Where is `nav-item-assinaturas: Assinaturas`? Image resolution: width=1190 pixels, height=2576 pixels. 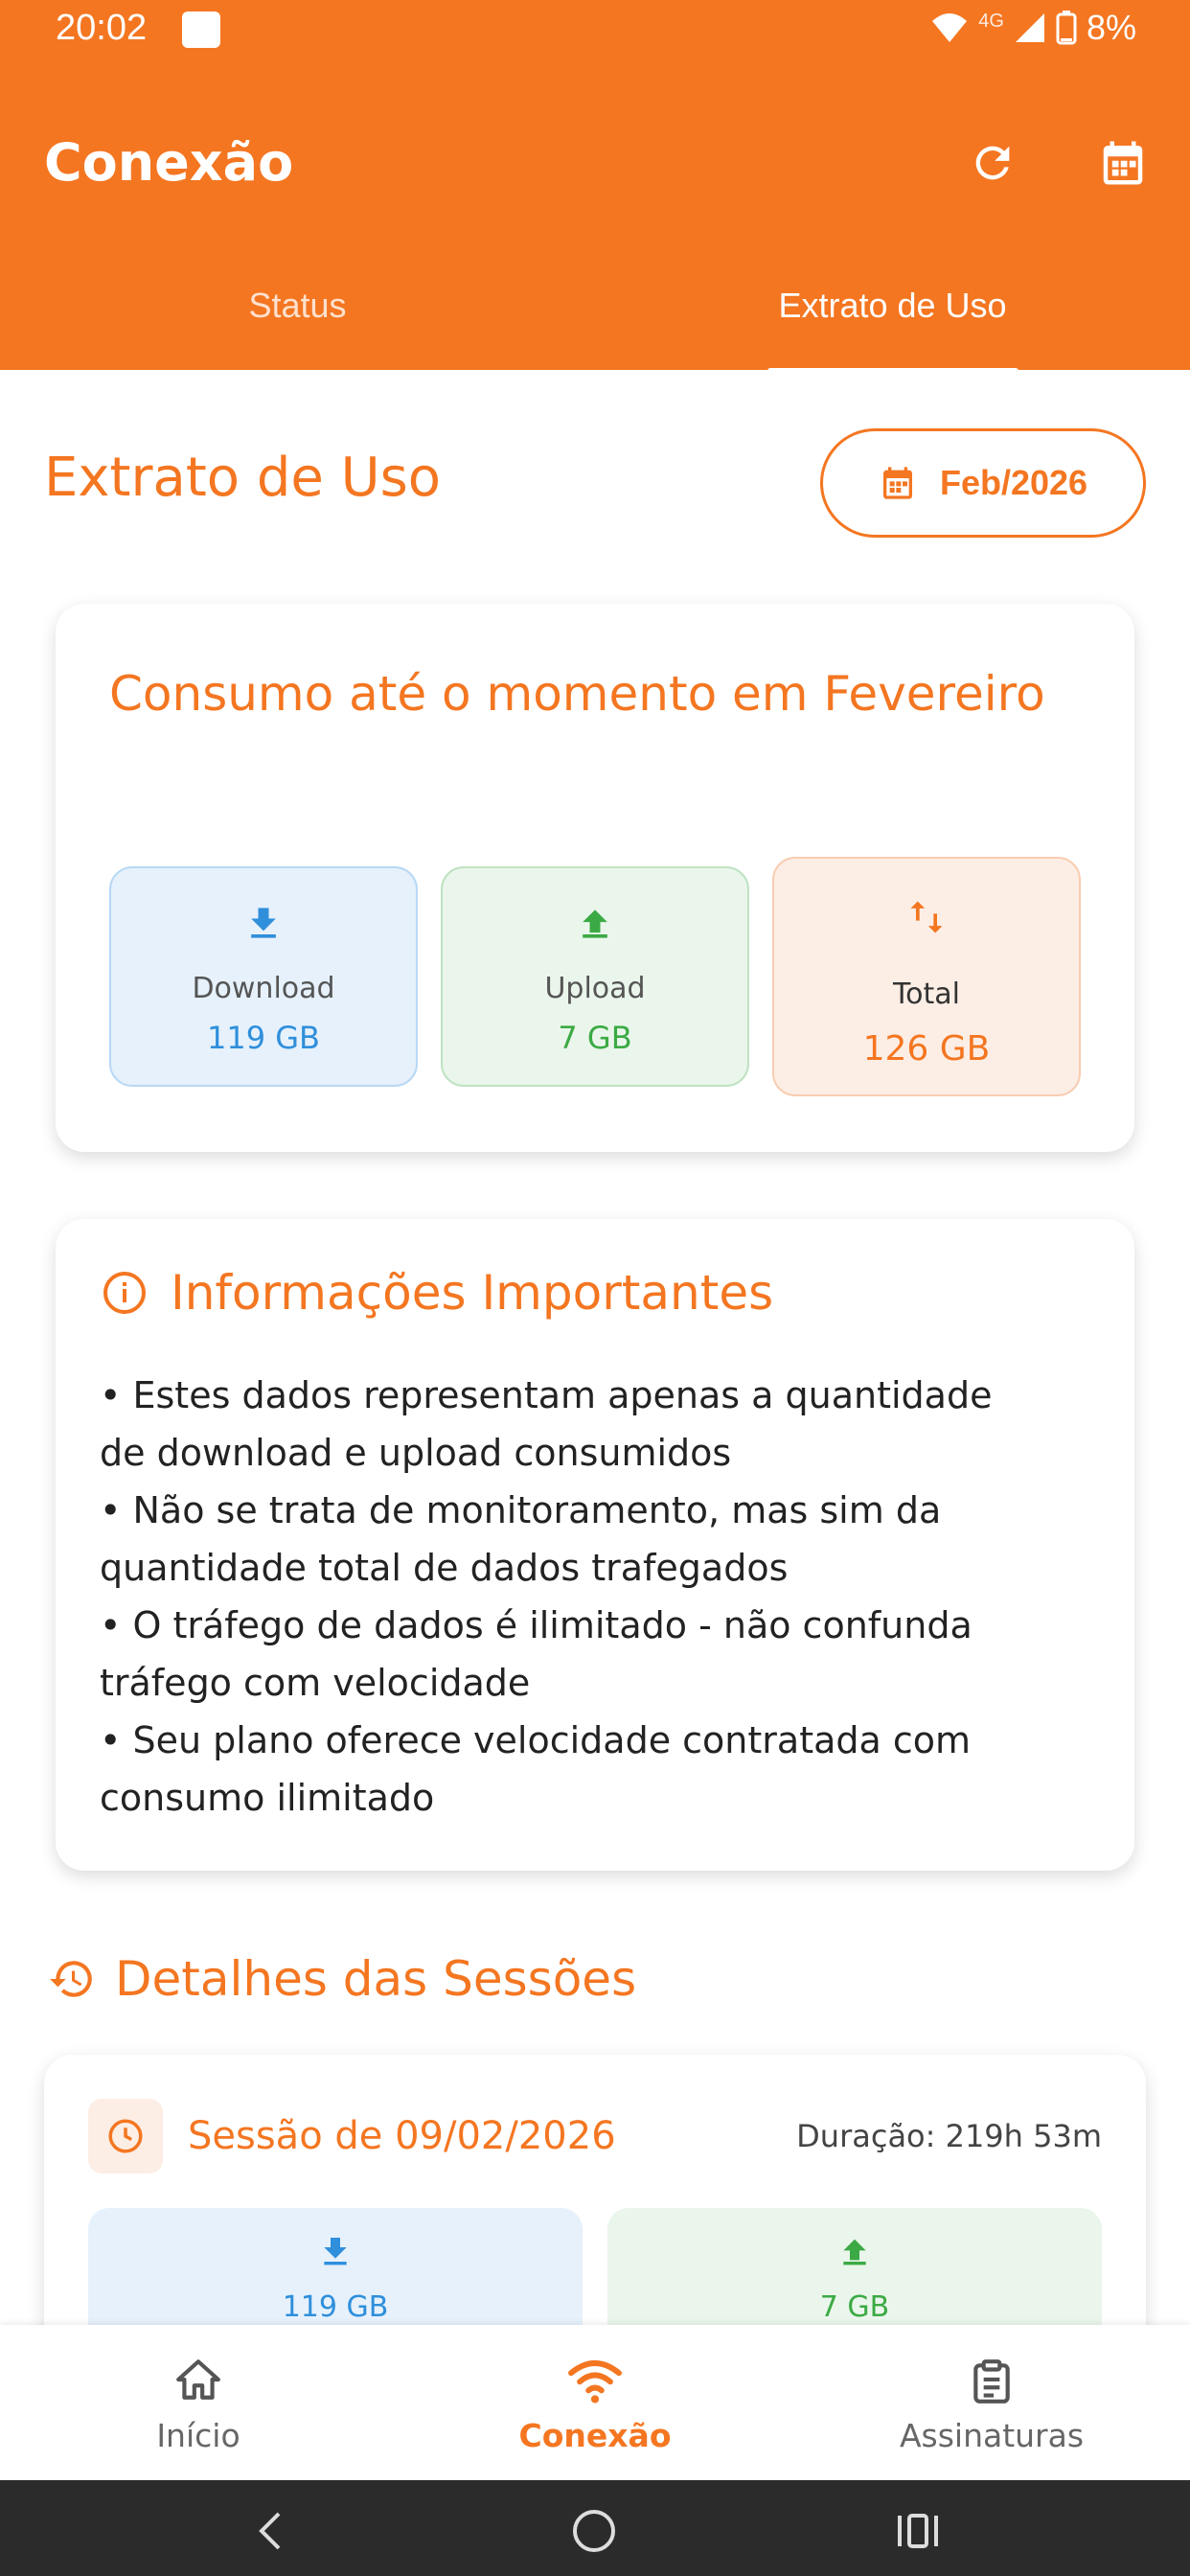
nav-item-assinaturas: Assinaturas is located at coordinates (991, 2402).